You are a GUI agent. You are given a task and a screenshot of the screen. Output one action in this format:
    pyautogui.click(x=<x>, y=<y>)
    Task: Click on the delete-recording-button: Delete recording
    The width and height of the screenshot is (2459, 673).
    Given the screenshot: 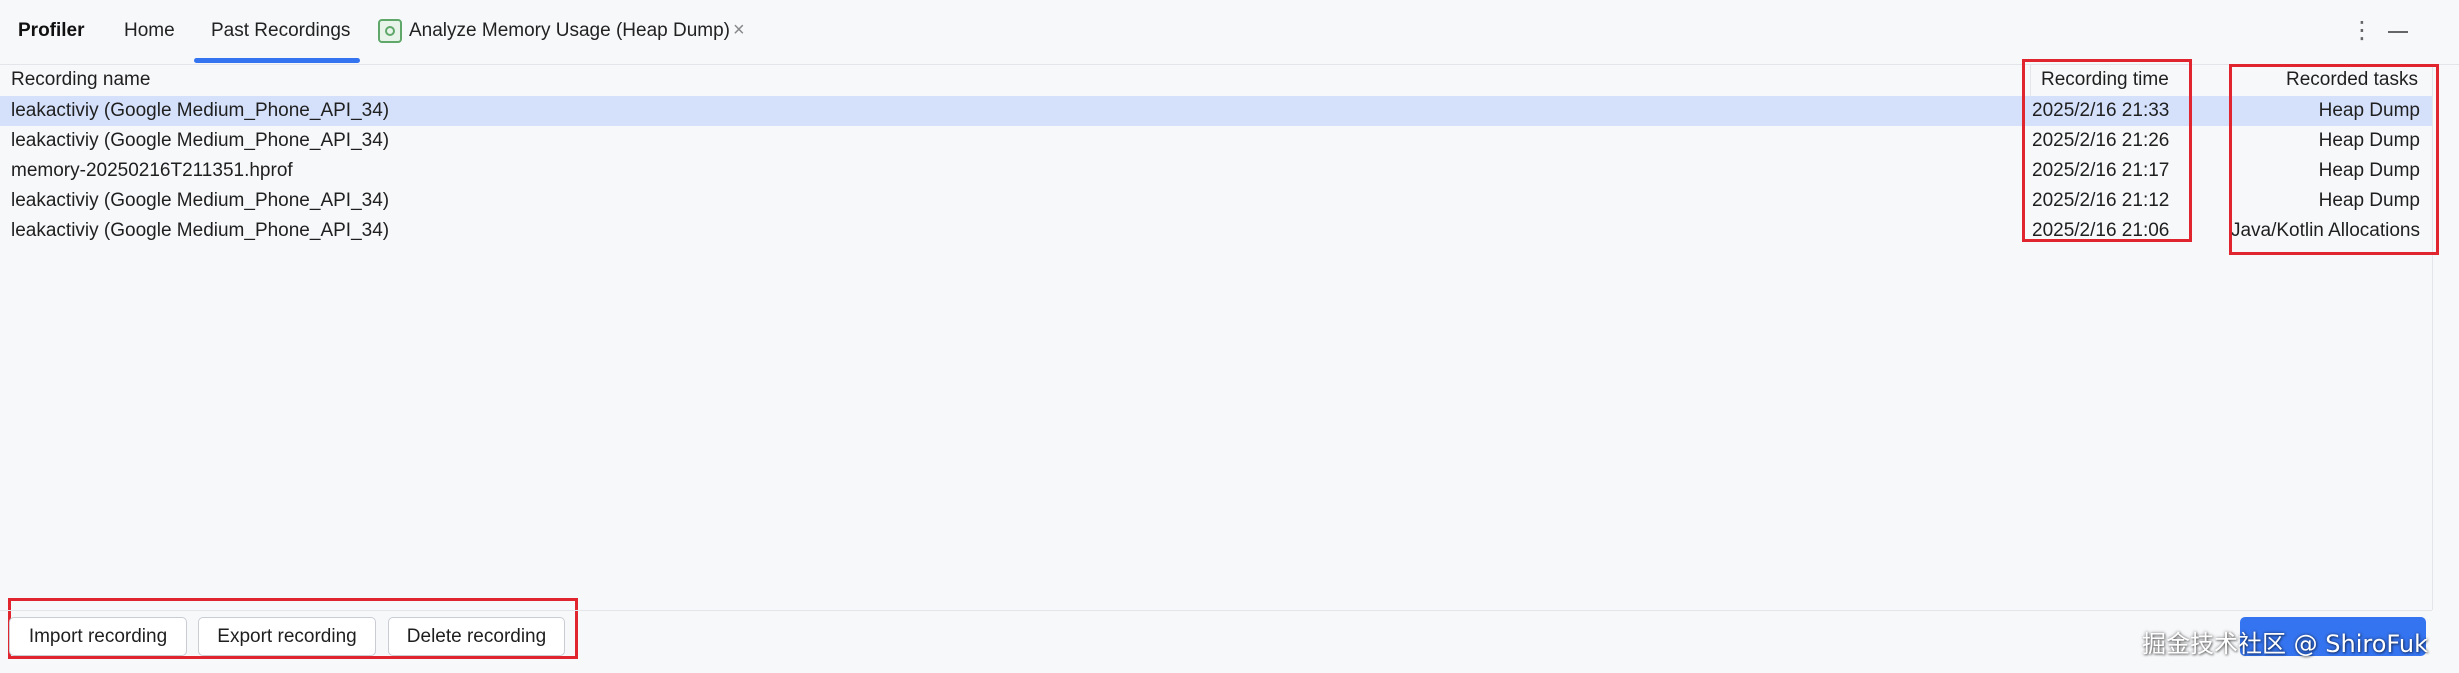 What is the action you would take?
    pyautogui.click(x=476, y=636)
    